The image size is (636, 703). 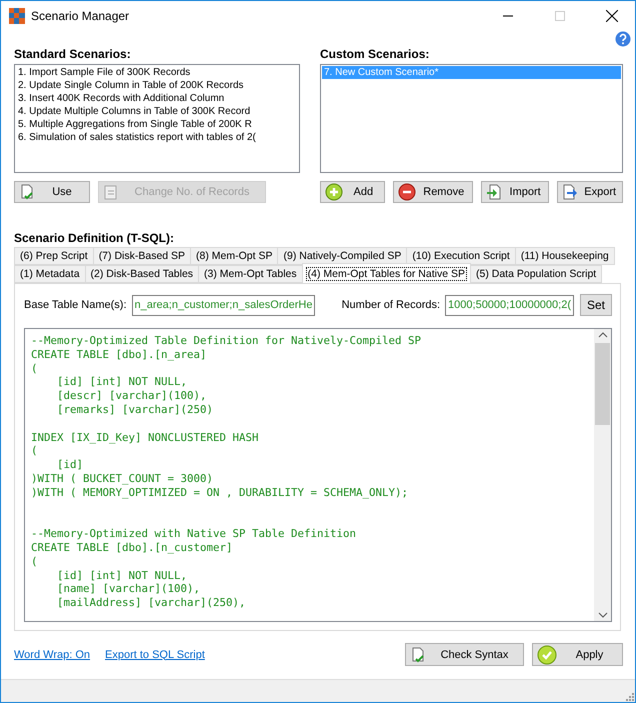 I want to click on tab: (1) Metadata, so click(x=50, y=274).